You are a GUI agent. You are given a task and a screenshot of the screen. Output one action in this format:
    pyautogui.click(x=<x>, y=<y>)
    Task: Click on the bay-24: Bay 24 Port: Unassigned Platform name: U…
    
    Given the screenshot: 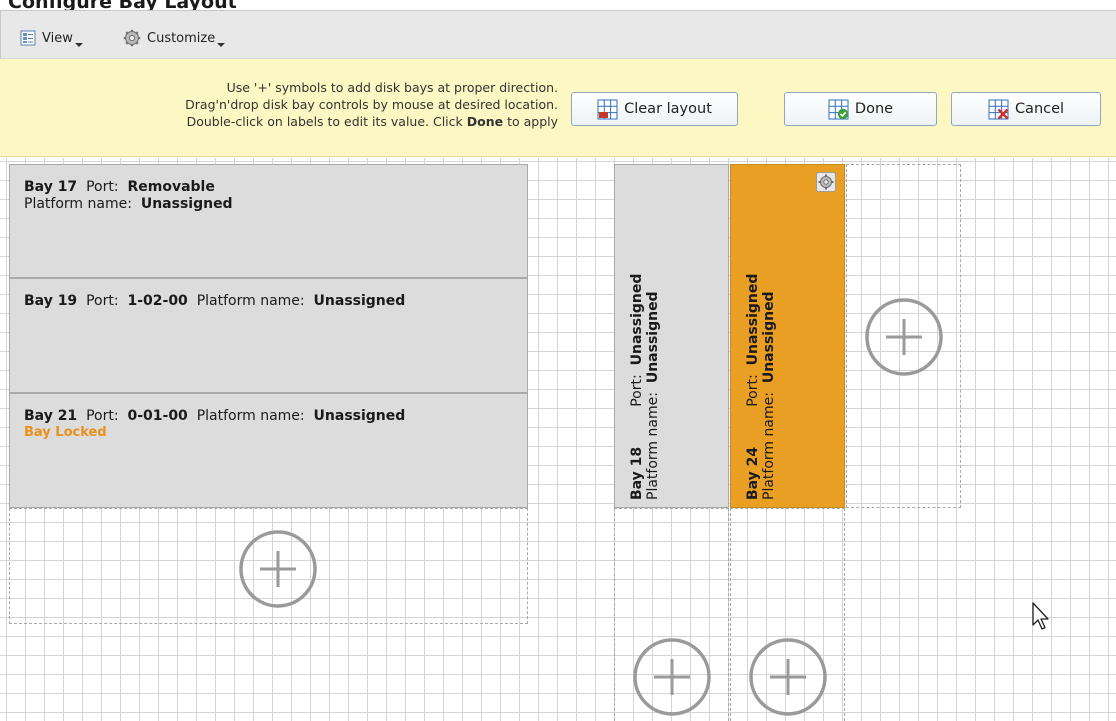 What is the action you would take?
    pyautogui.click(x=787, y=336)
    